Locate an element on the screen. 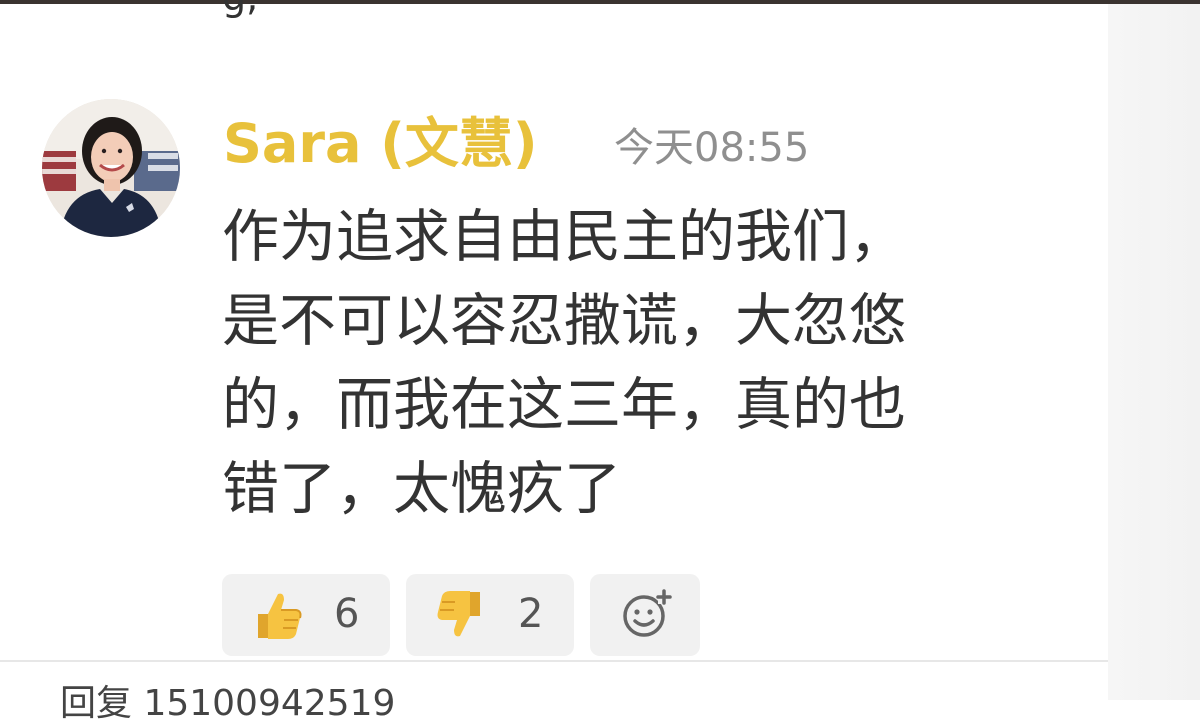 This screenshot has height=724, width=1200. like-count: 6 is located at coordinates (347, 614).